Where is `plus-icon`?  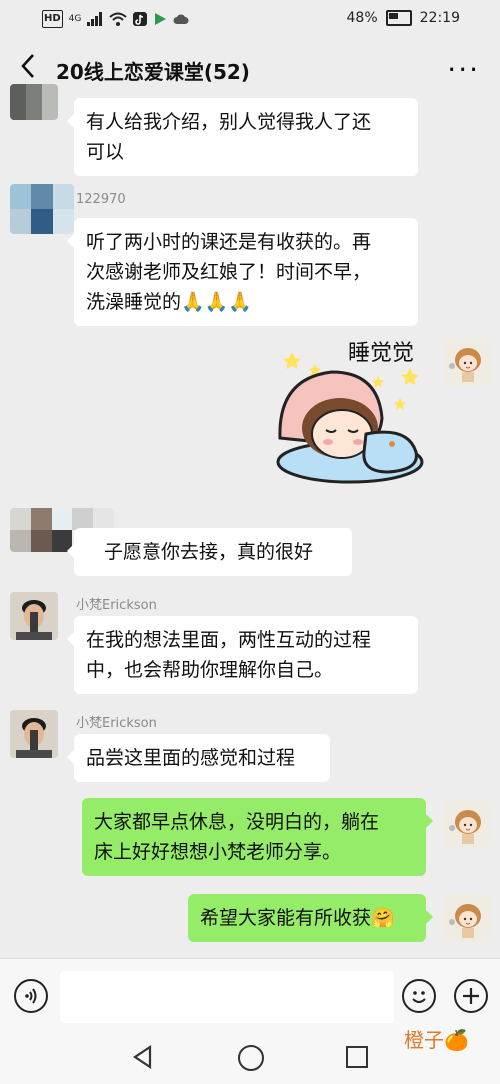 plus-icon is located at coordinates (471, 996).